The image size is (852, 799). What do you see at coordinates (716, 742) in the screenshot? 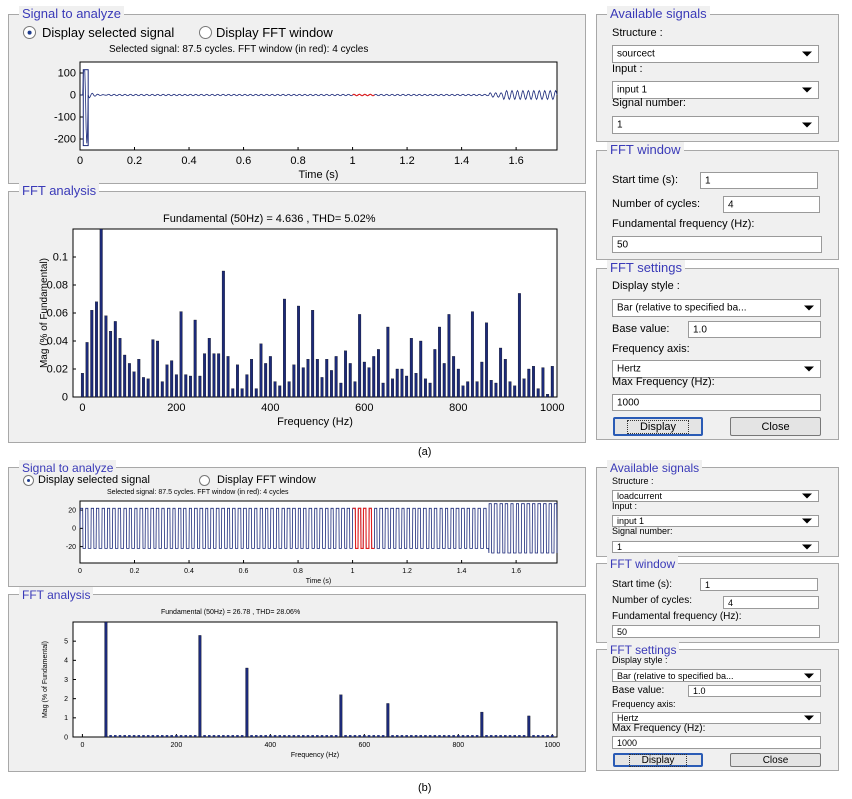
I see `max-freq-input-b: 1000` at bounding box center [716, 742].